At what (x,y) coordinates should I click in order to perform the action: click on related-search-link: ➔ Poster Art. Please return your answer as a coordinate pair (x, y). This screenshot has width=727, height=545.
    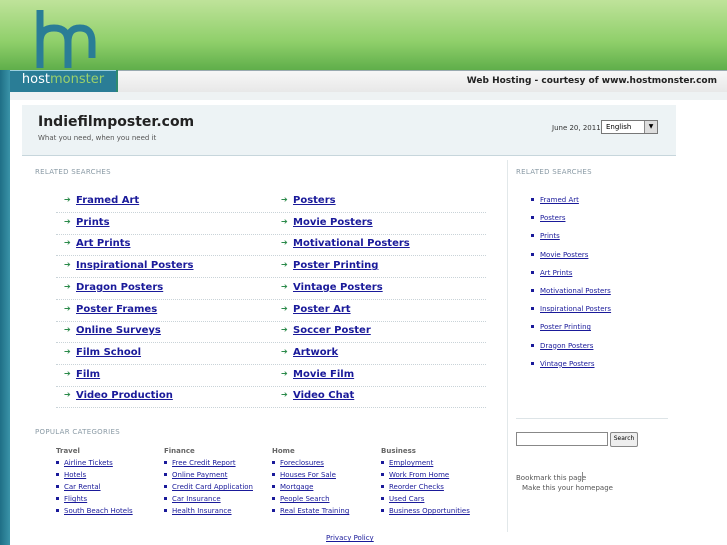
    Looking at the image, I should click on (316, 309).